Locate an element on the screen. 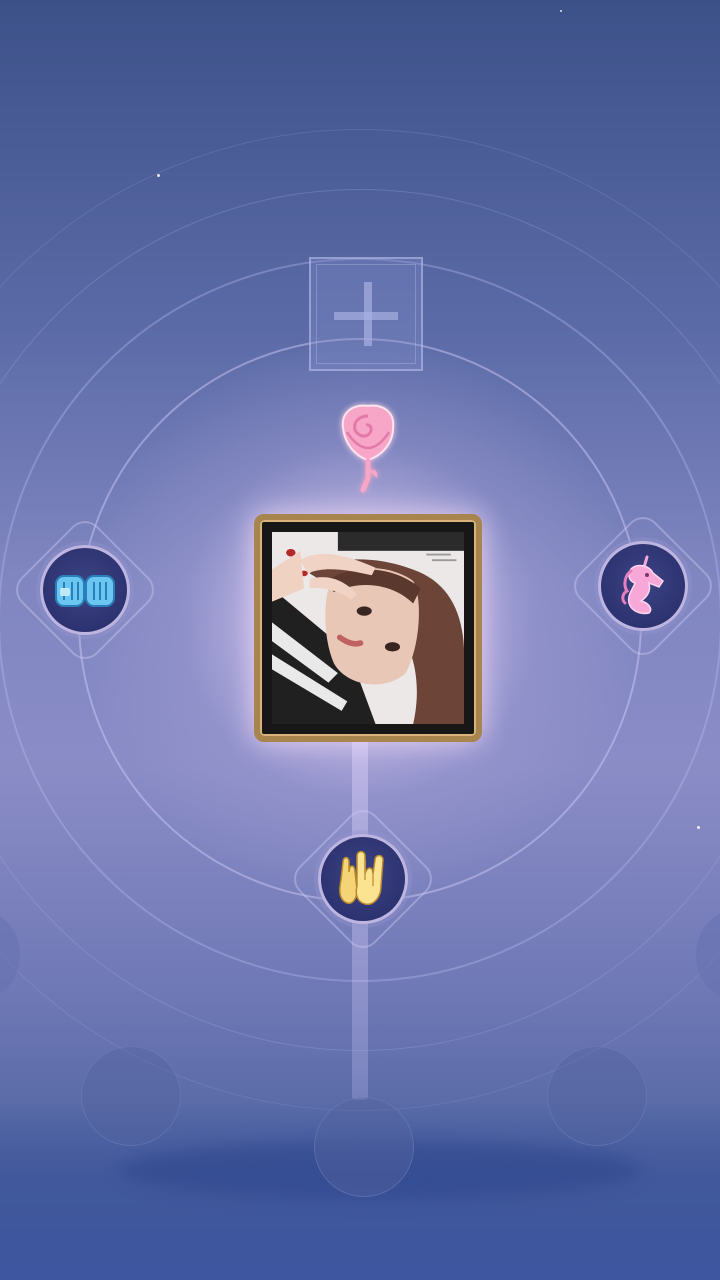 This screenshot has width=720, height=1280. fist-bump-icon is located at coordinates (85, 591).